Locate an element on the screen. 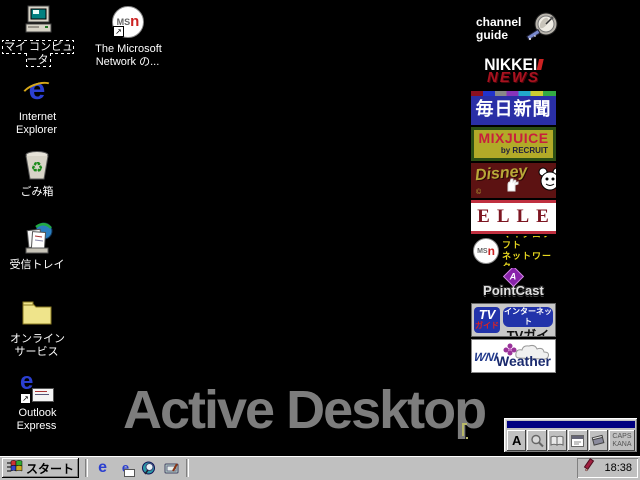  desktop-icon-outlook-express: e ↗ Outlook Express is located at coordinates (37, 400).